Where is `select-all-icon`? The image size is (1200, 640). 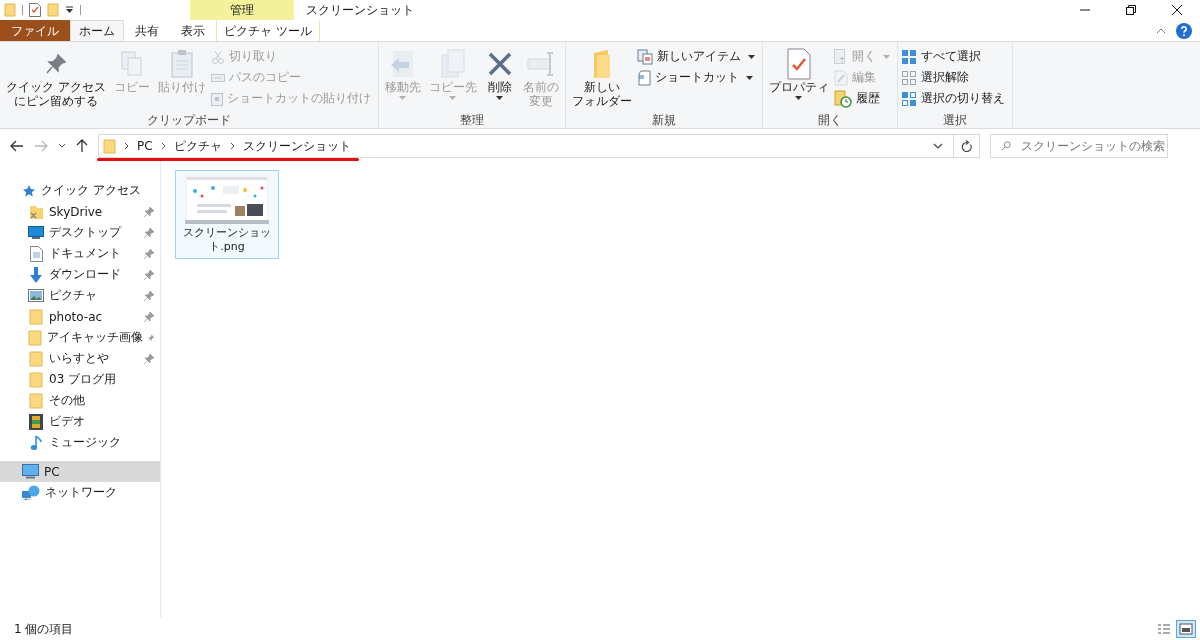 select-all-icon is located at coordinates (908, 56).